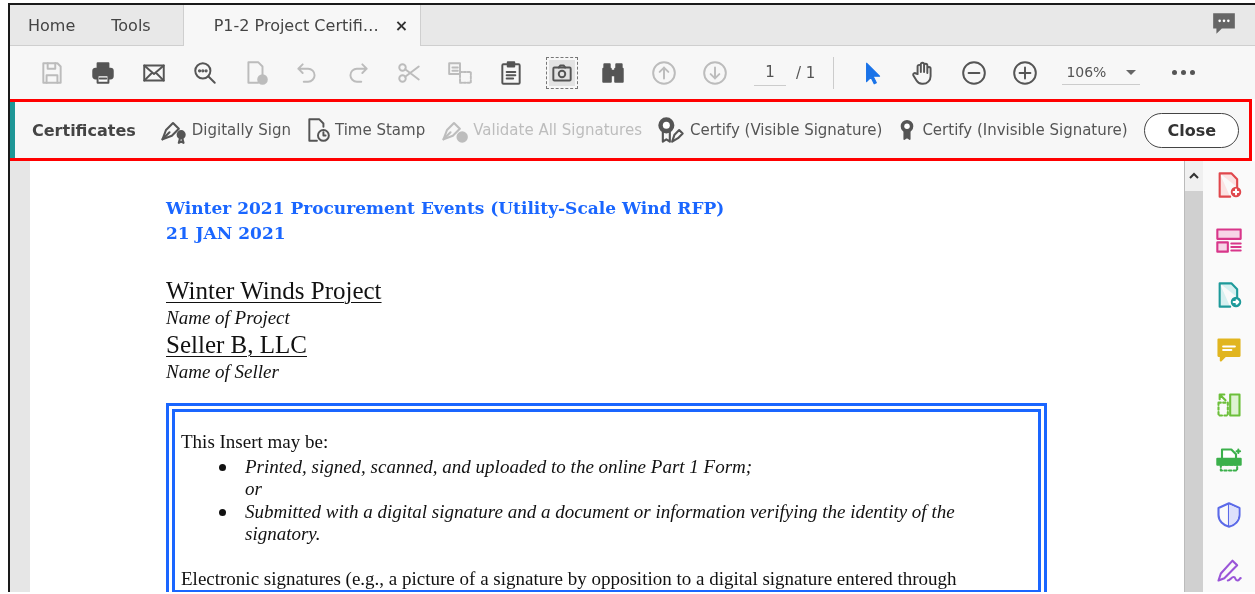 The image size is (1255, 594). I want to click on shield-icon, so click(1229, 515).